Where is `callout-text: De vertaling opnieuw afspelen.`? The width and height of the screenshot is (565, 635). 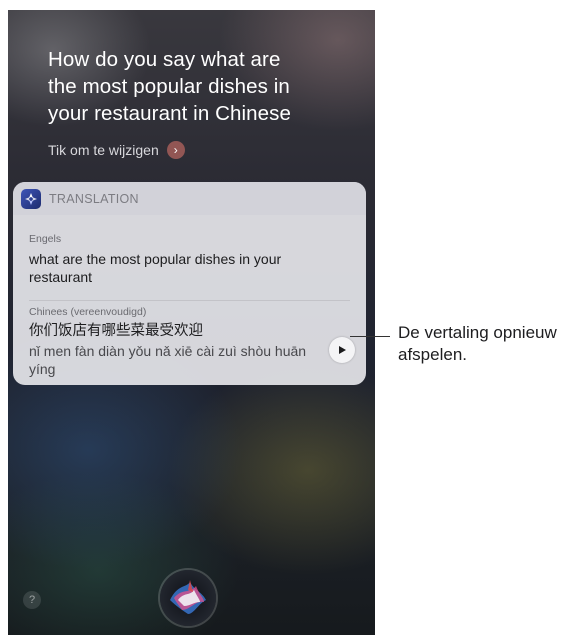 callout-text: De vertaling opnieuw afspelen. is located at coordinates (477, 343).